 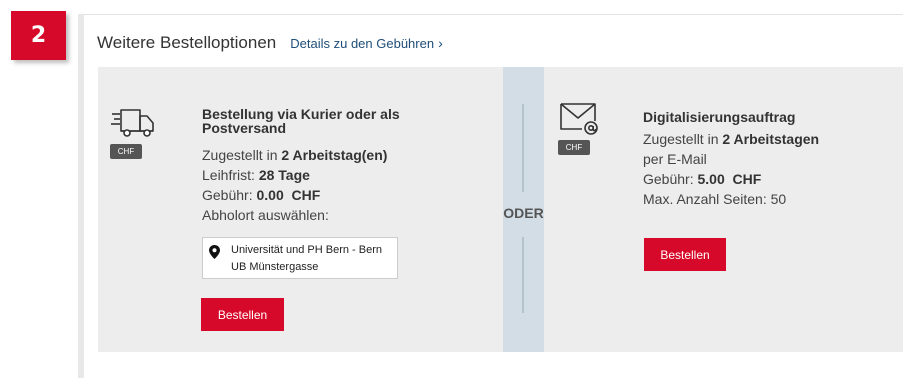 I want to click on fees-details-link: Details zu den Gebühren ›, so click(x=366, y=43).